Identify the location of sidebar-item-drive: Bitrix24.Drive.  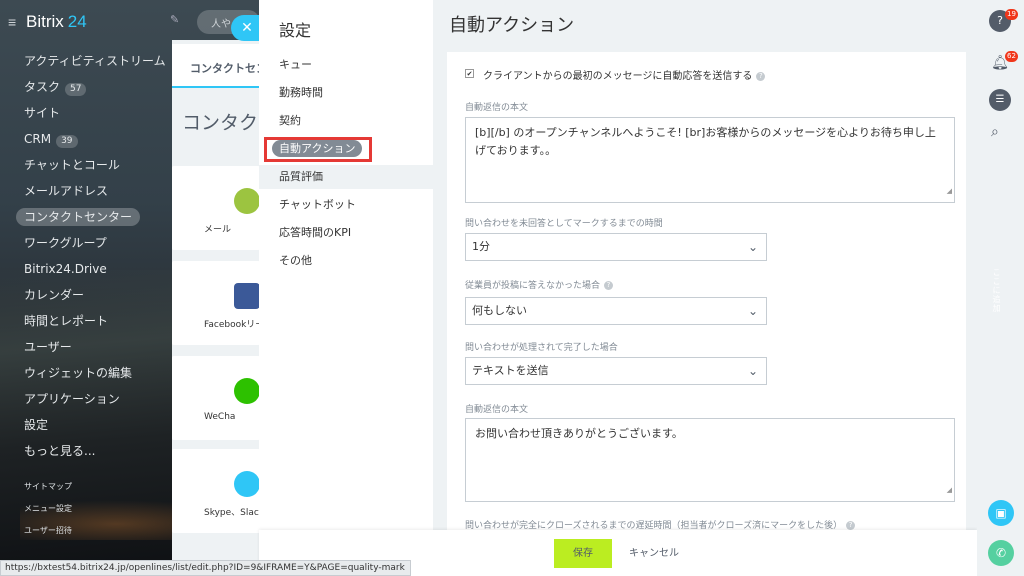
(100, 269).